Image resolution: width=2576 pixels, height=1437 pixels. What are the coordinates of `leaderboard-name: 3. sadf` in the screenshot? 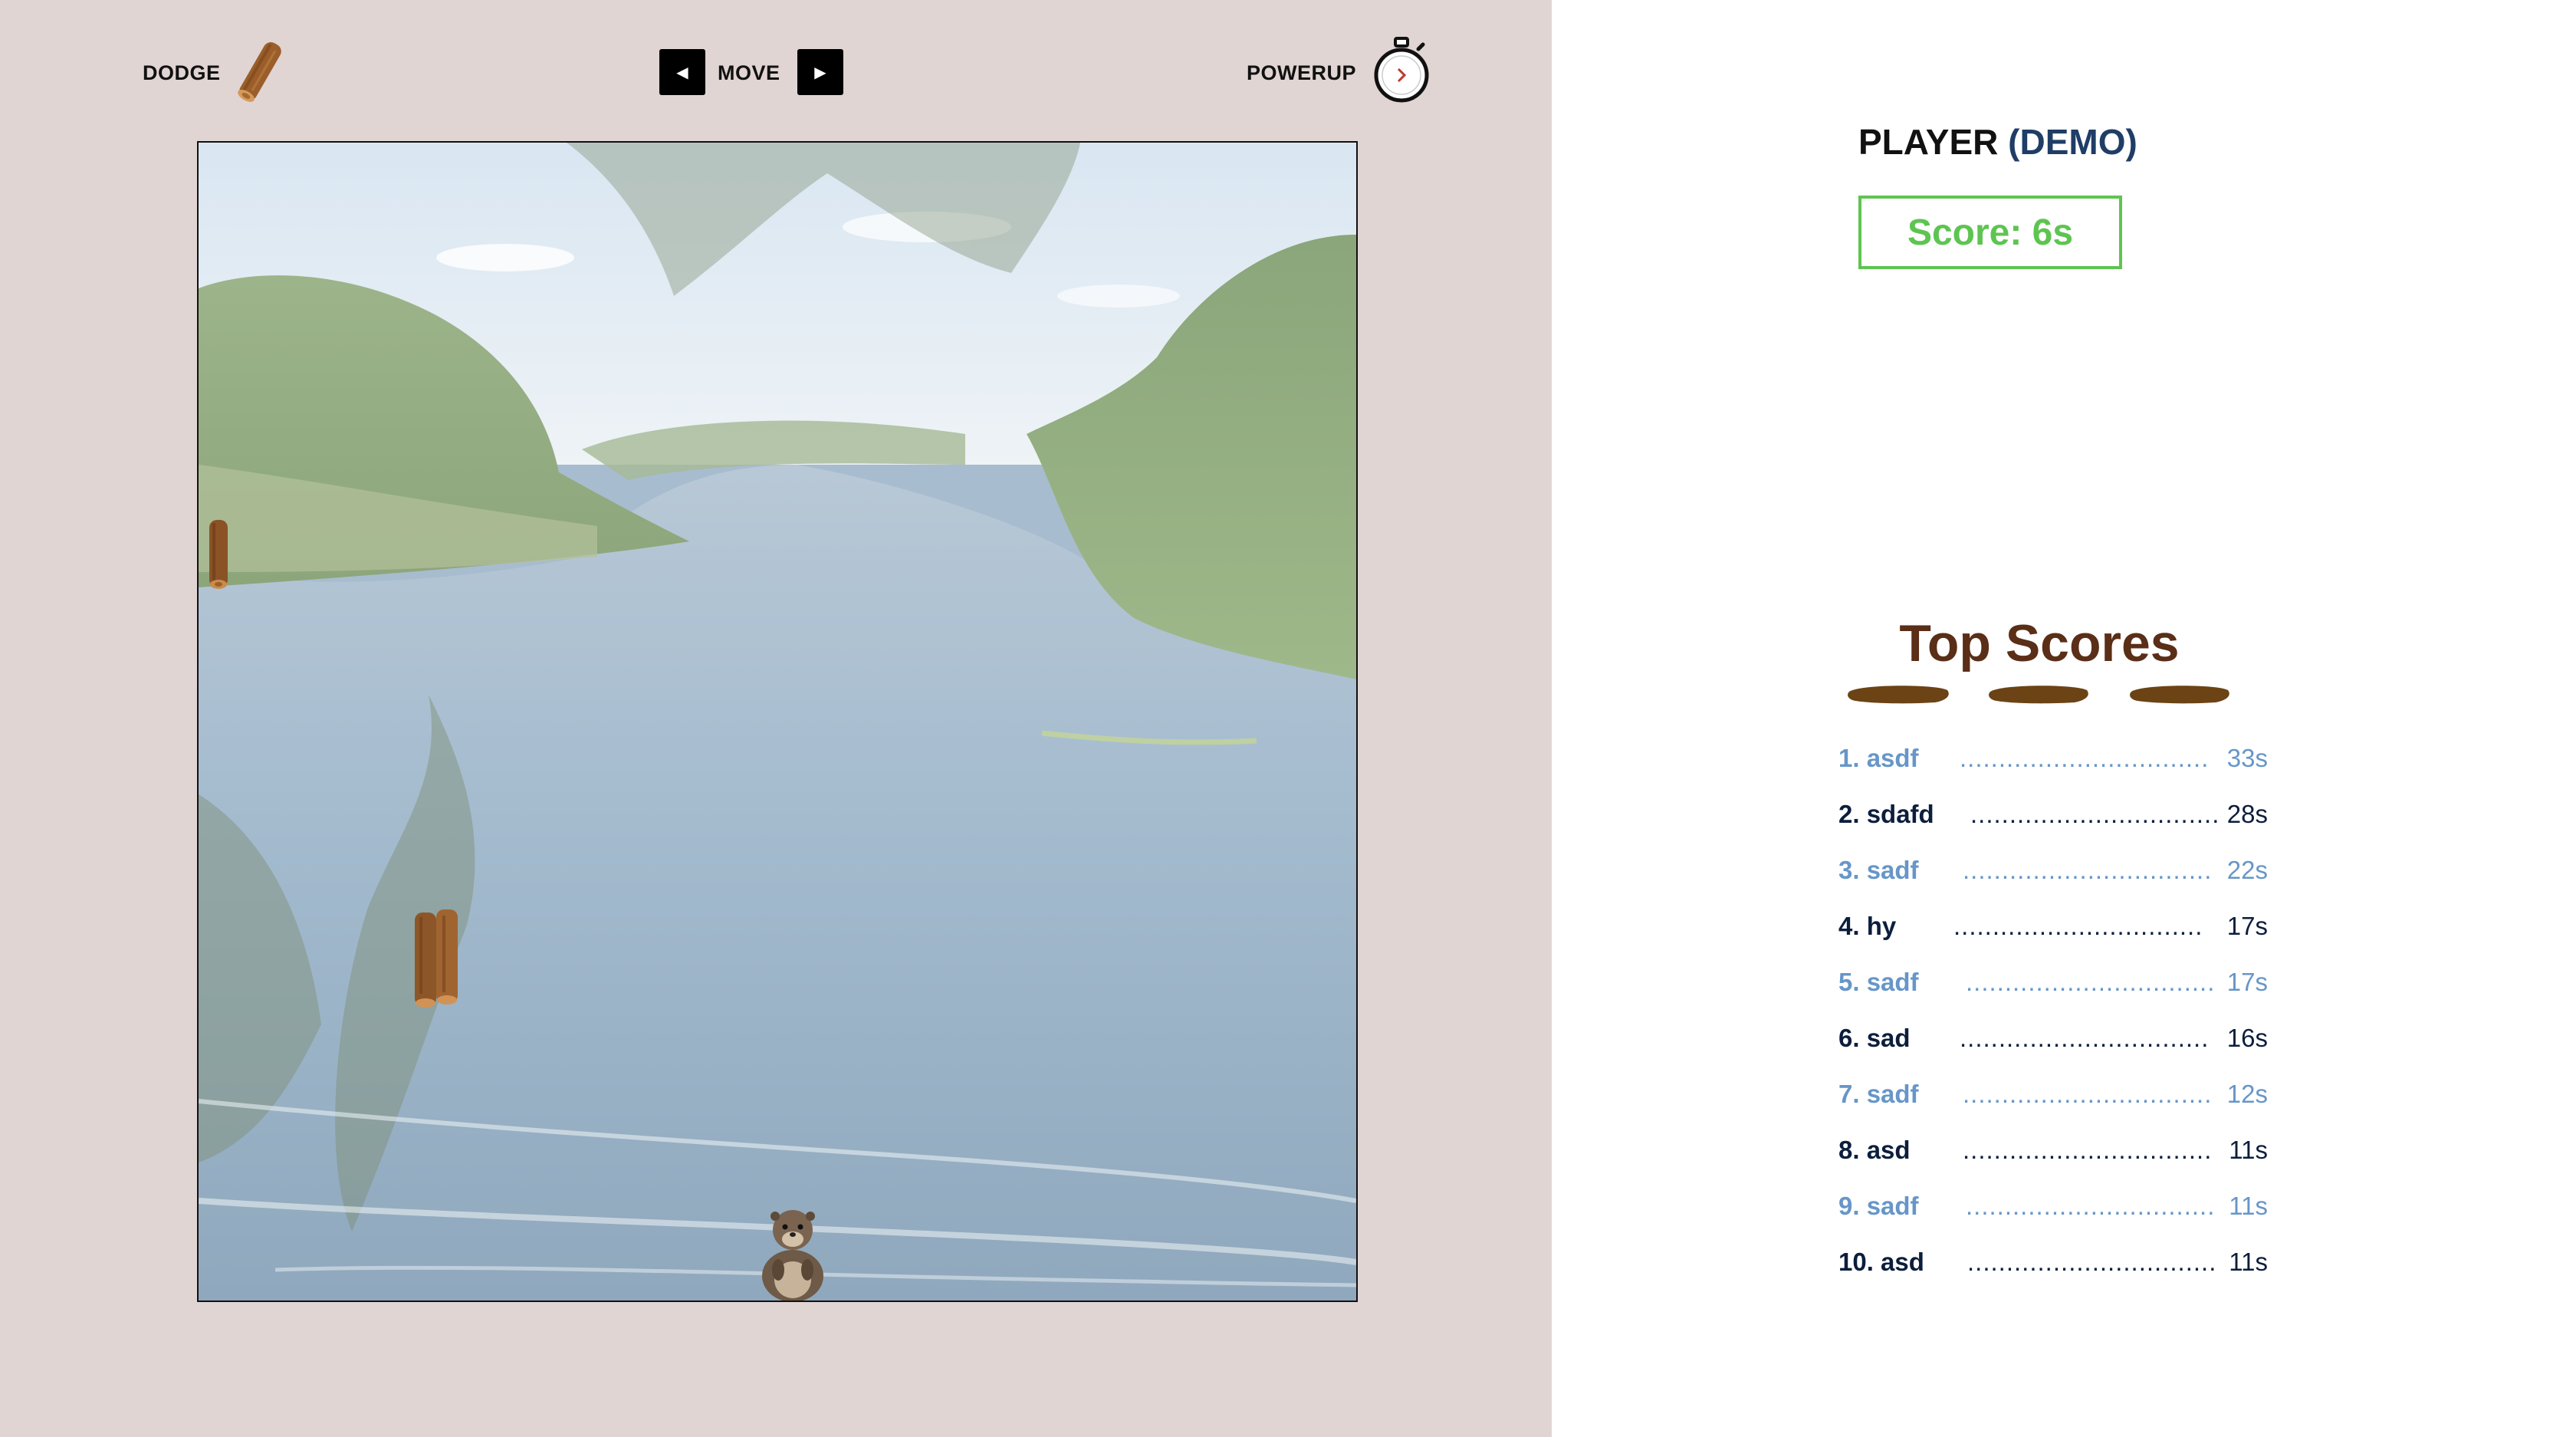 It's located at (1879, 870).